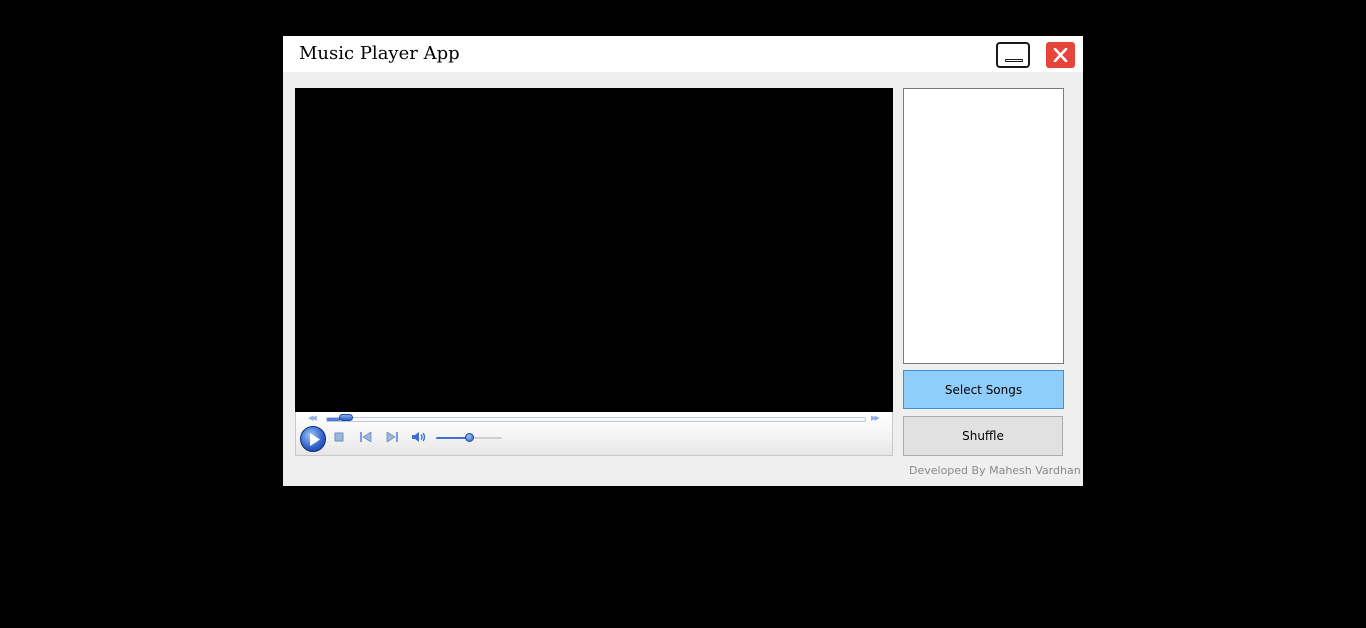  I want to click on rewind-icon: ◀◀, so click(312, 418).